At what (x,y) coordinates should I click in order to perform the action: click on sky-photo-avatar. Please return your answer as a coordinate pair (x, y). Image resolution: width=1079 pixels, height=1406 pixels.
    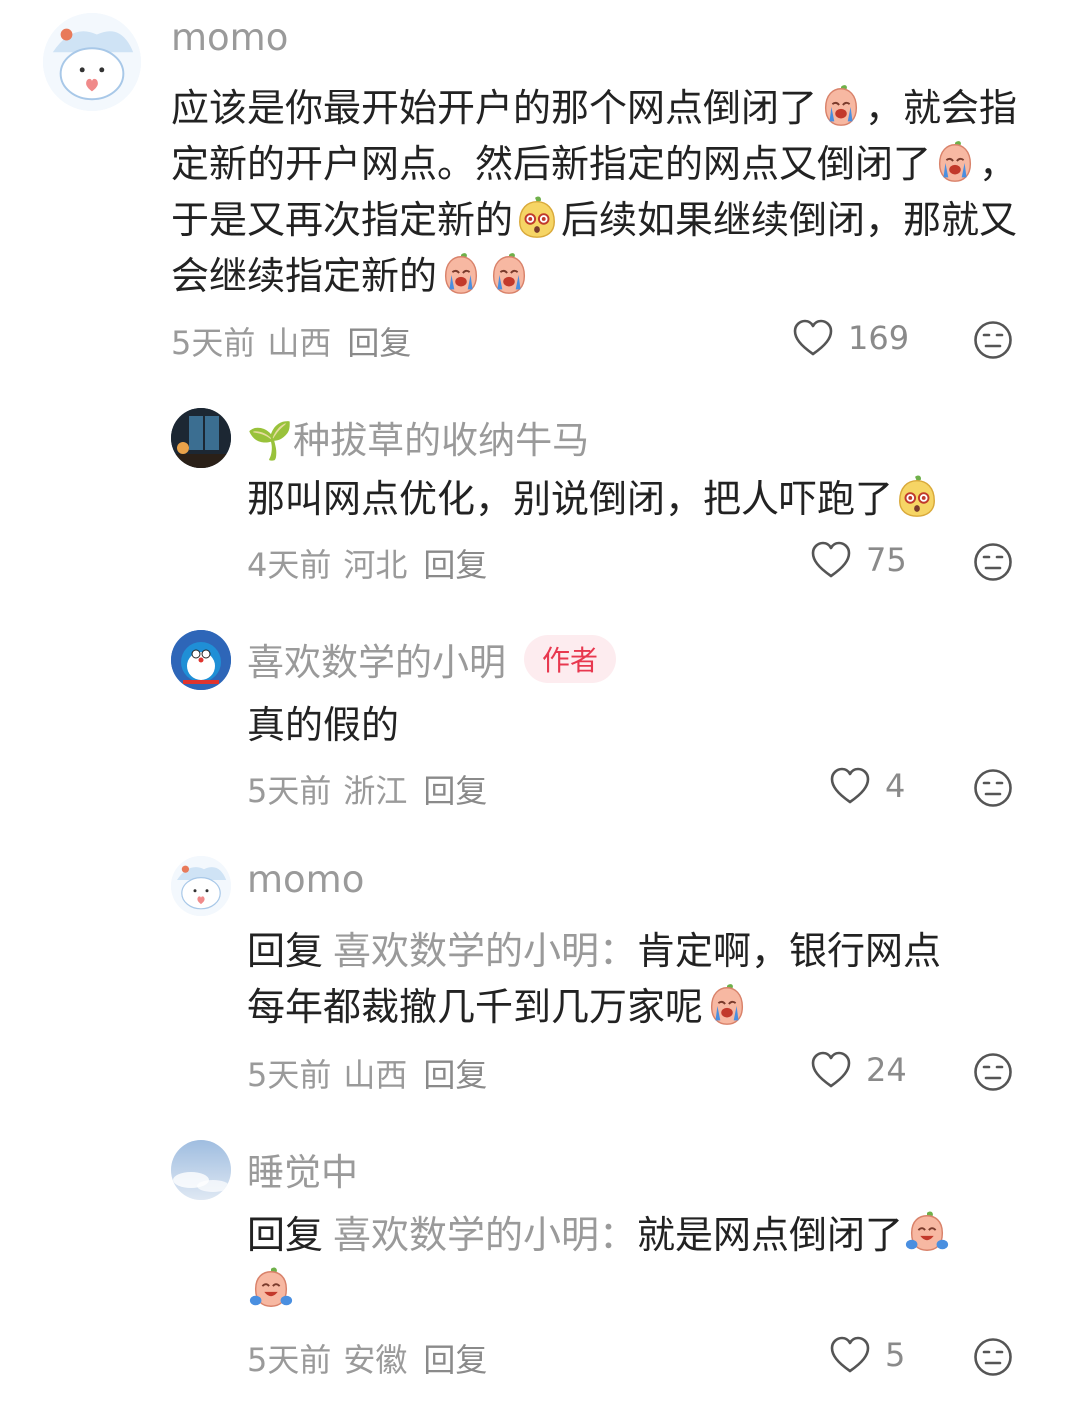
    Looking at the image, I should click on (201, 1170).